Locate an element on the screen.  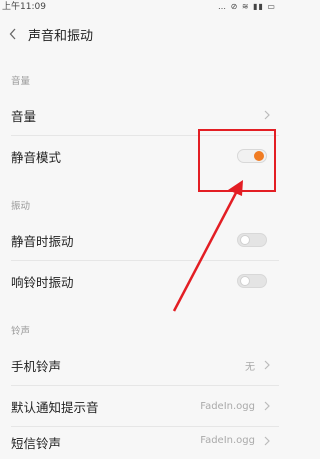
row-phone-ringtone-value: 无 is located at coordinates (250, 367).